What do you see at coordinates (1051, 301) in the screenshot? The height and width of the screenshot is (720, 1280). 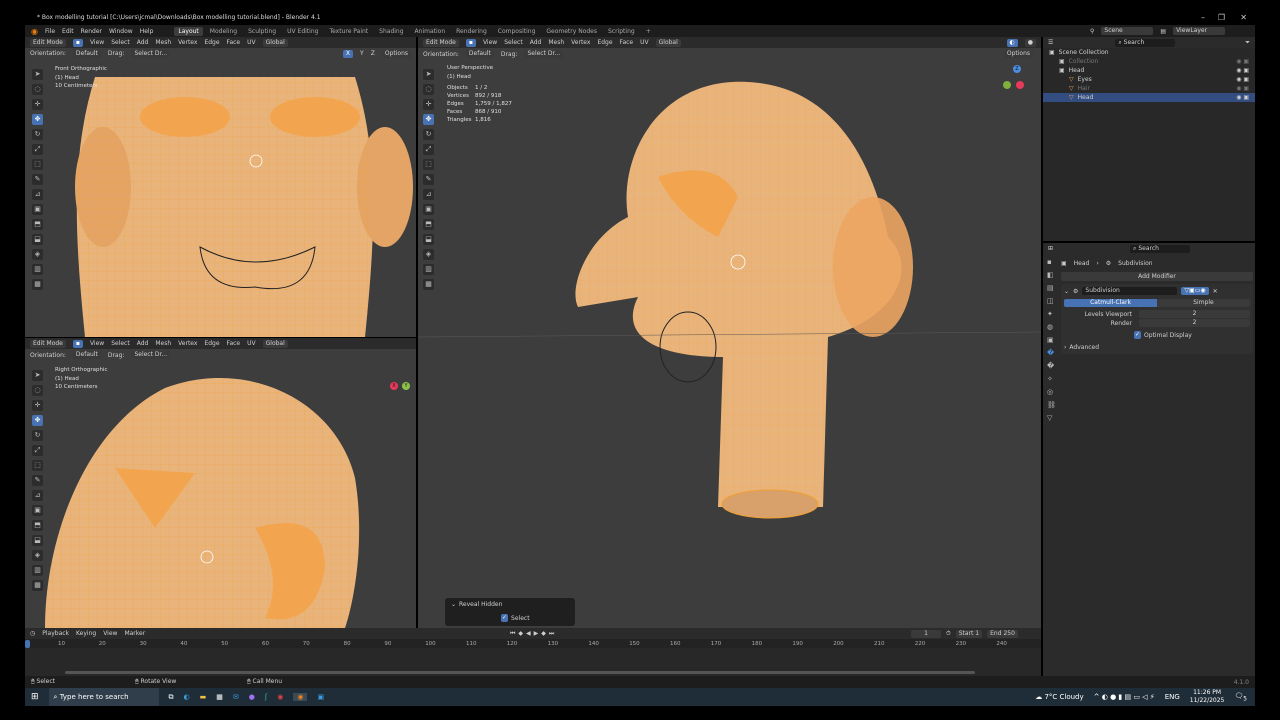 I see `view-layer-tab-icon: ◫` at bounding box center [1051, 301].